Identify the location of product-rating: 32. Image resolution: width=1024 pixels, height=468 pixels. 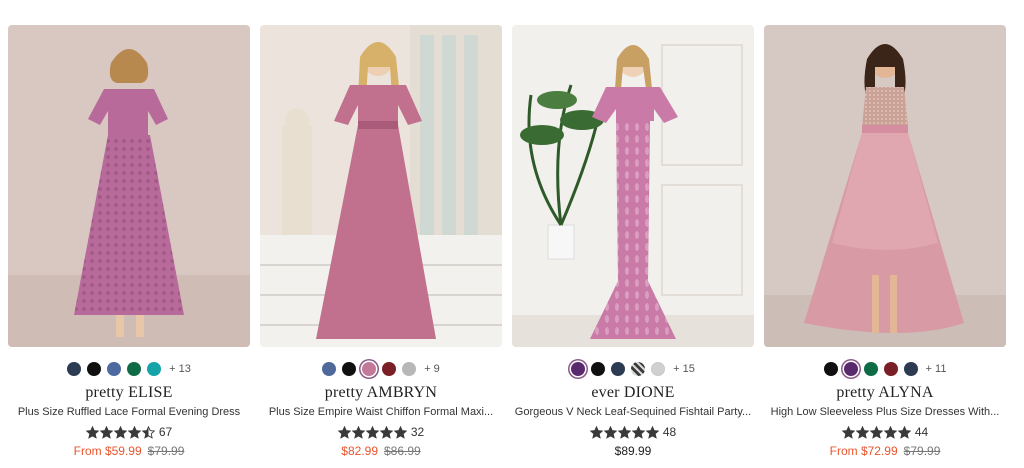
(381, 432).